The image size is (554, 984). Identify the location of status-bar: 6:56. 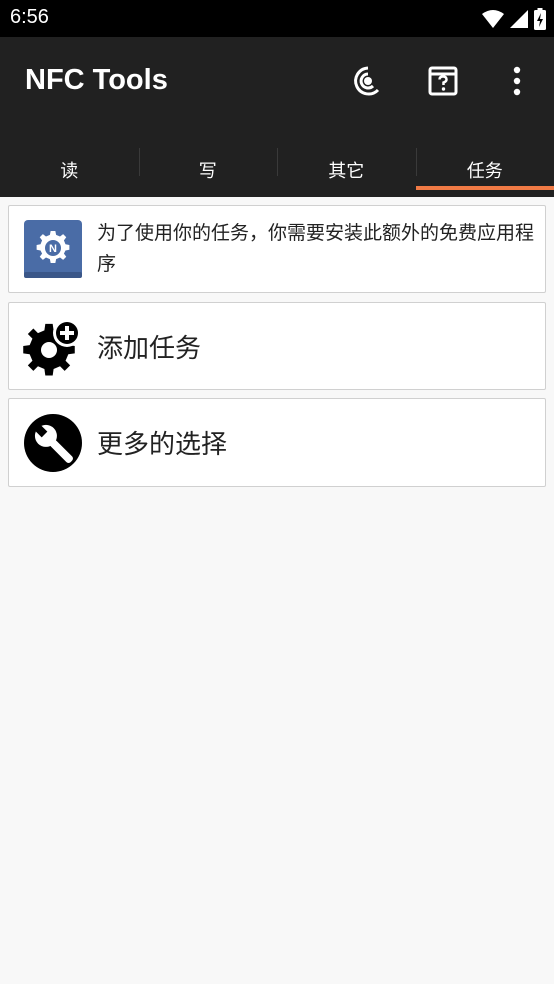
(277, 18).